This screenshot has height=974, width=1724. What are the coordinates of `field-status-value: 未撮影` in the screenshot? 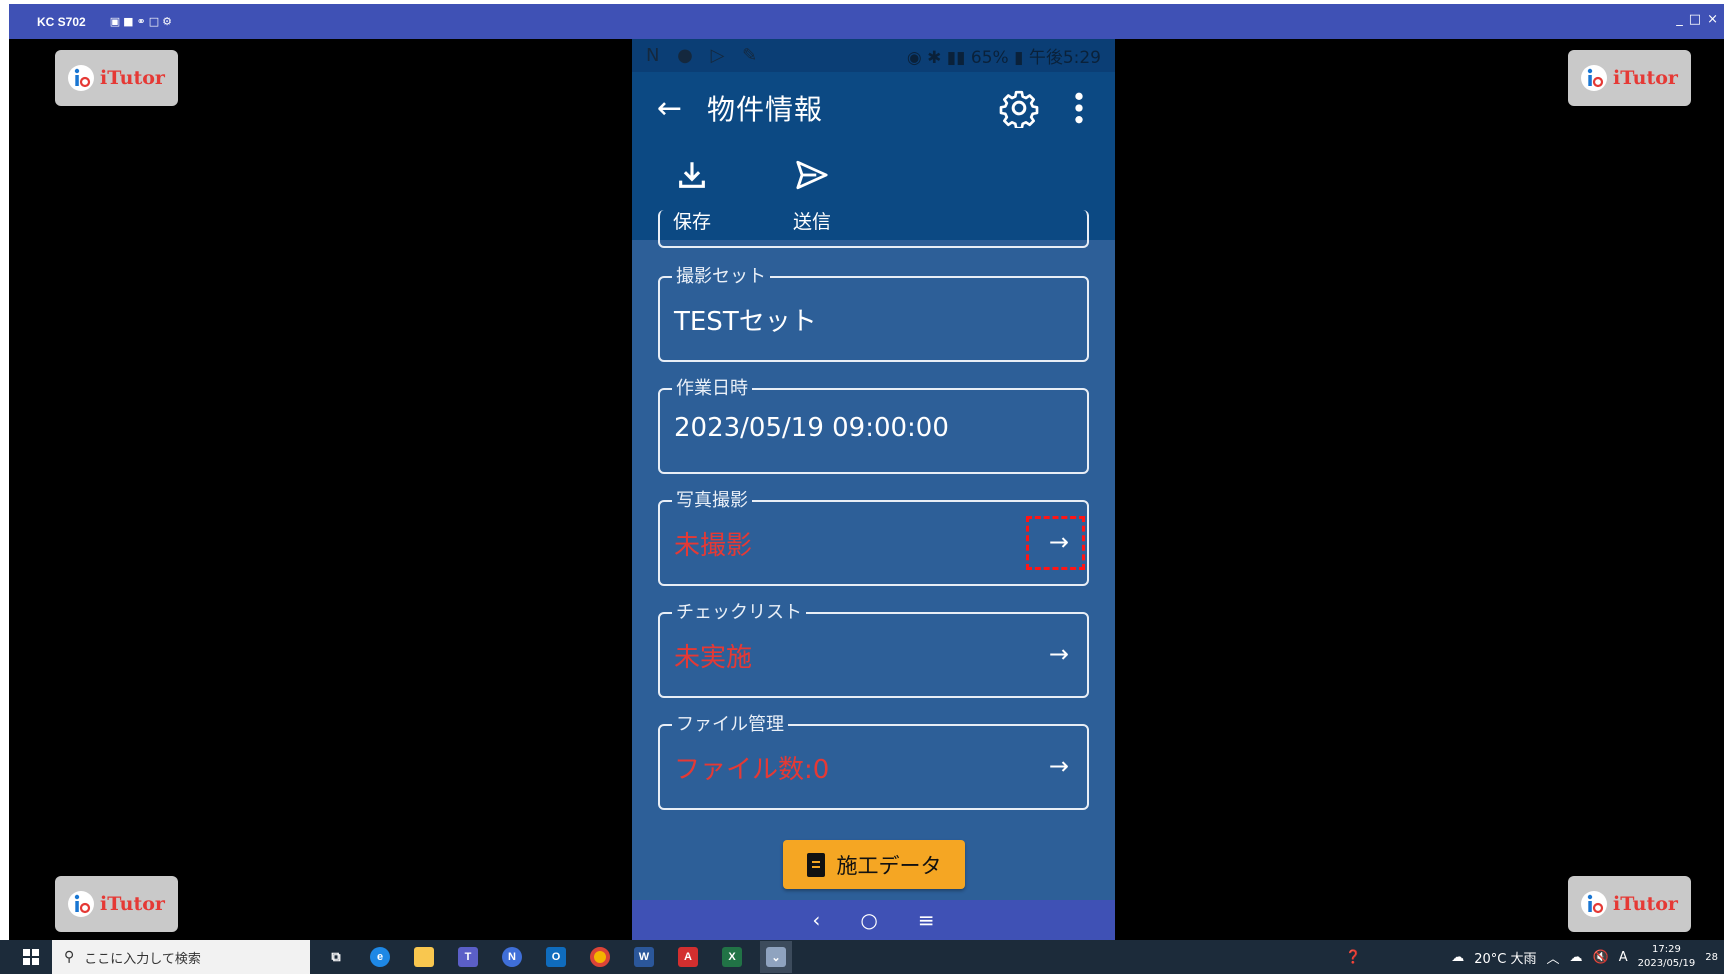 It's located at (713, 546).